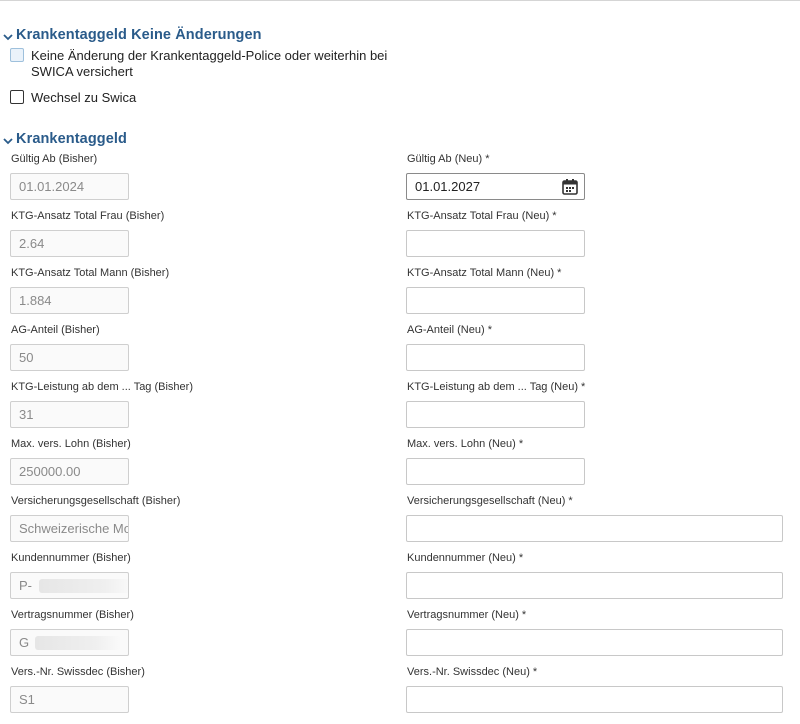  Describe the element at coordinates (72, 615) in the screenshot. I see `field-label-bisher: Vertragsnummer (Bisher)` at that location.